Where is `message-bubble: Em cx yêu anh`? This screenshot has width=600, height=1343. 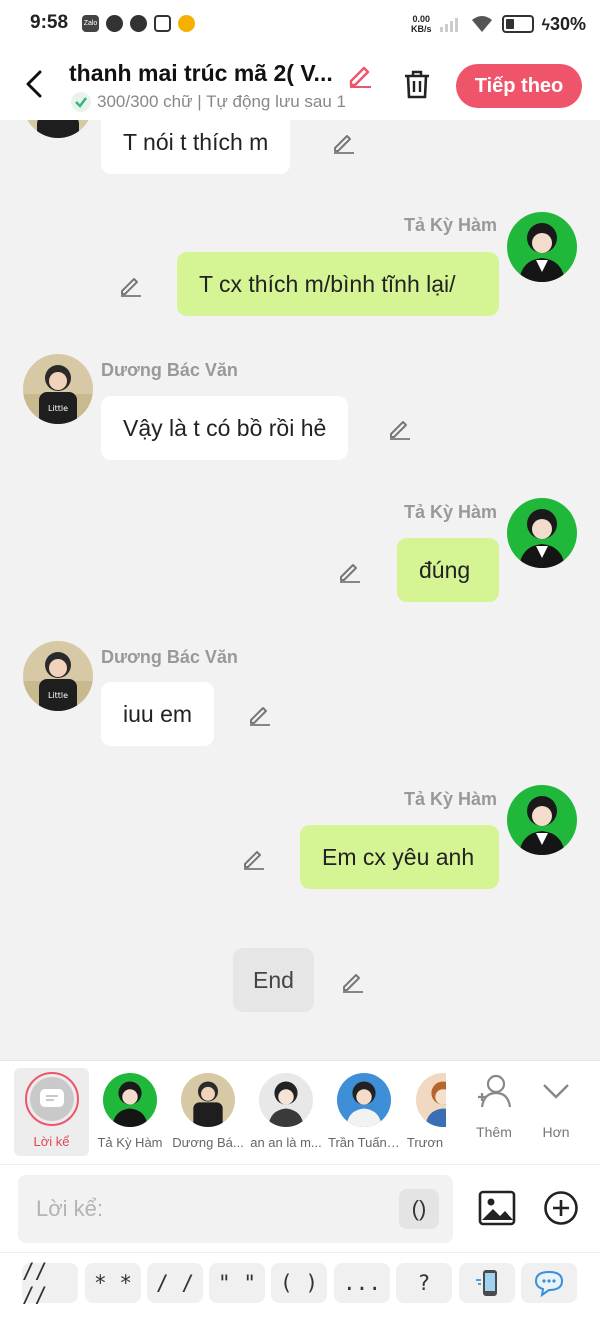
message-bubble: Em cx yêu anh is located at coordinates (399, 857).